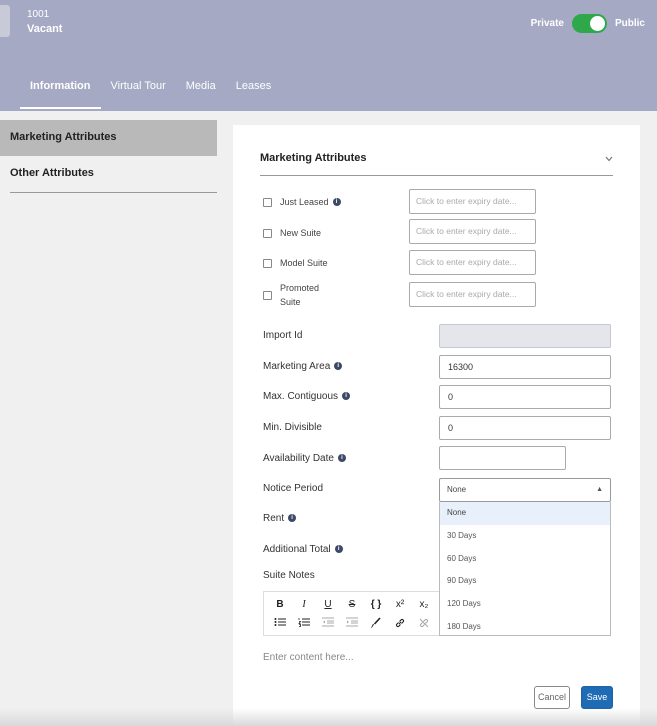  I want to click on notice-period-select: None ▲, so click(525, 490).